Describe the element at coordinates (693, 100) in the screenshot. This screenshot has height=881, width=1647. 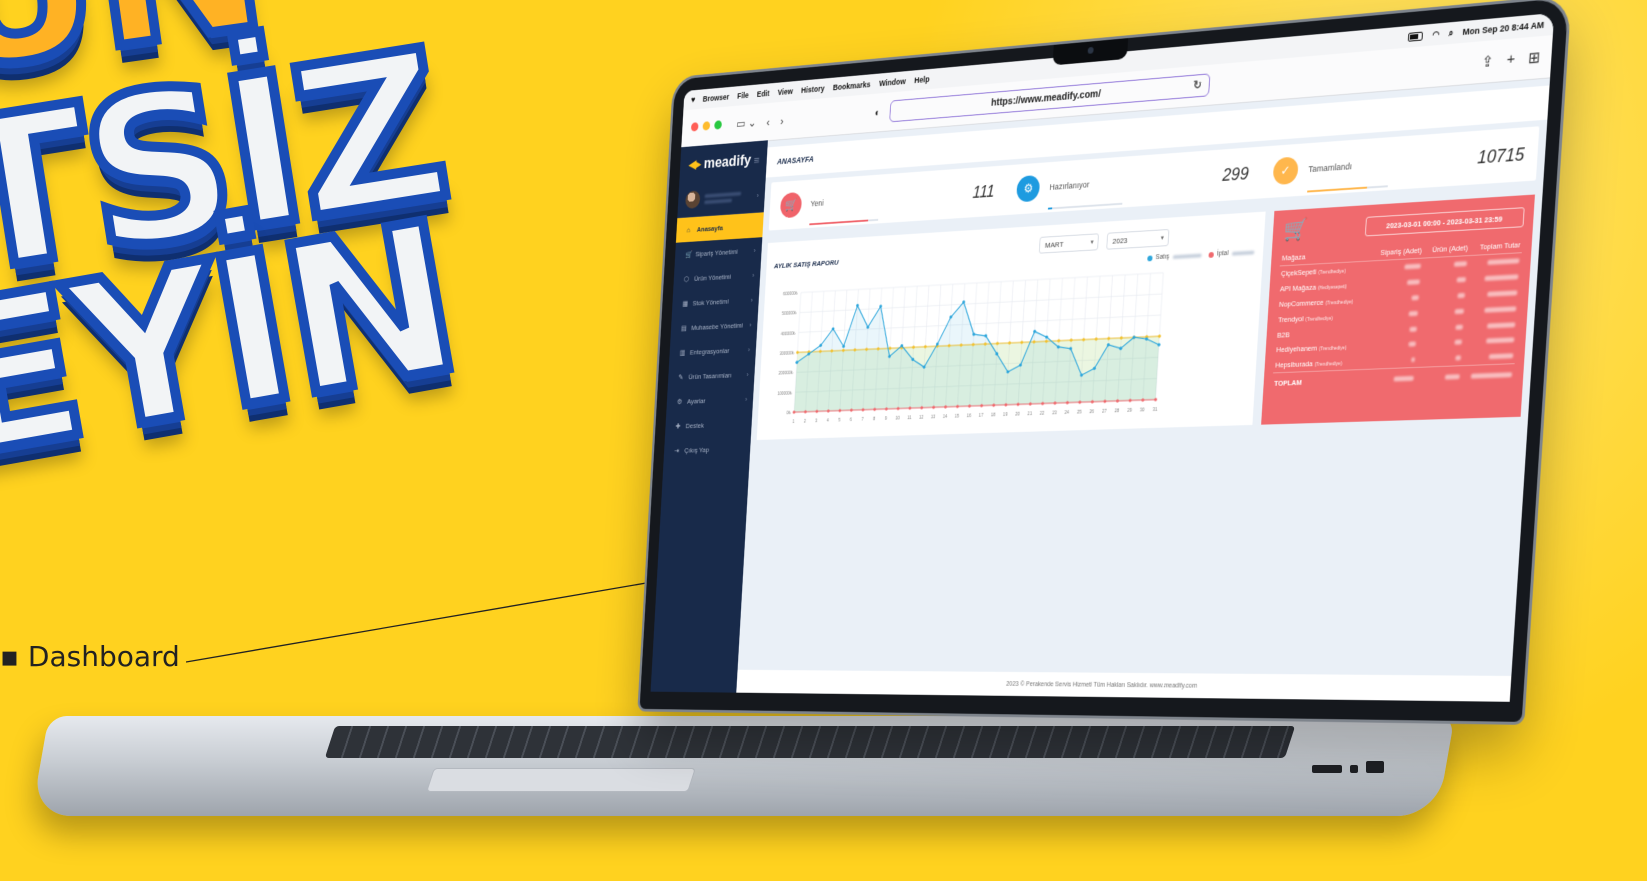
I see `apple-icon: ♥` at that location.